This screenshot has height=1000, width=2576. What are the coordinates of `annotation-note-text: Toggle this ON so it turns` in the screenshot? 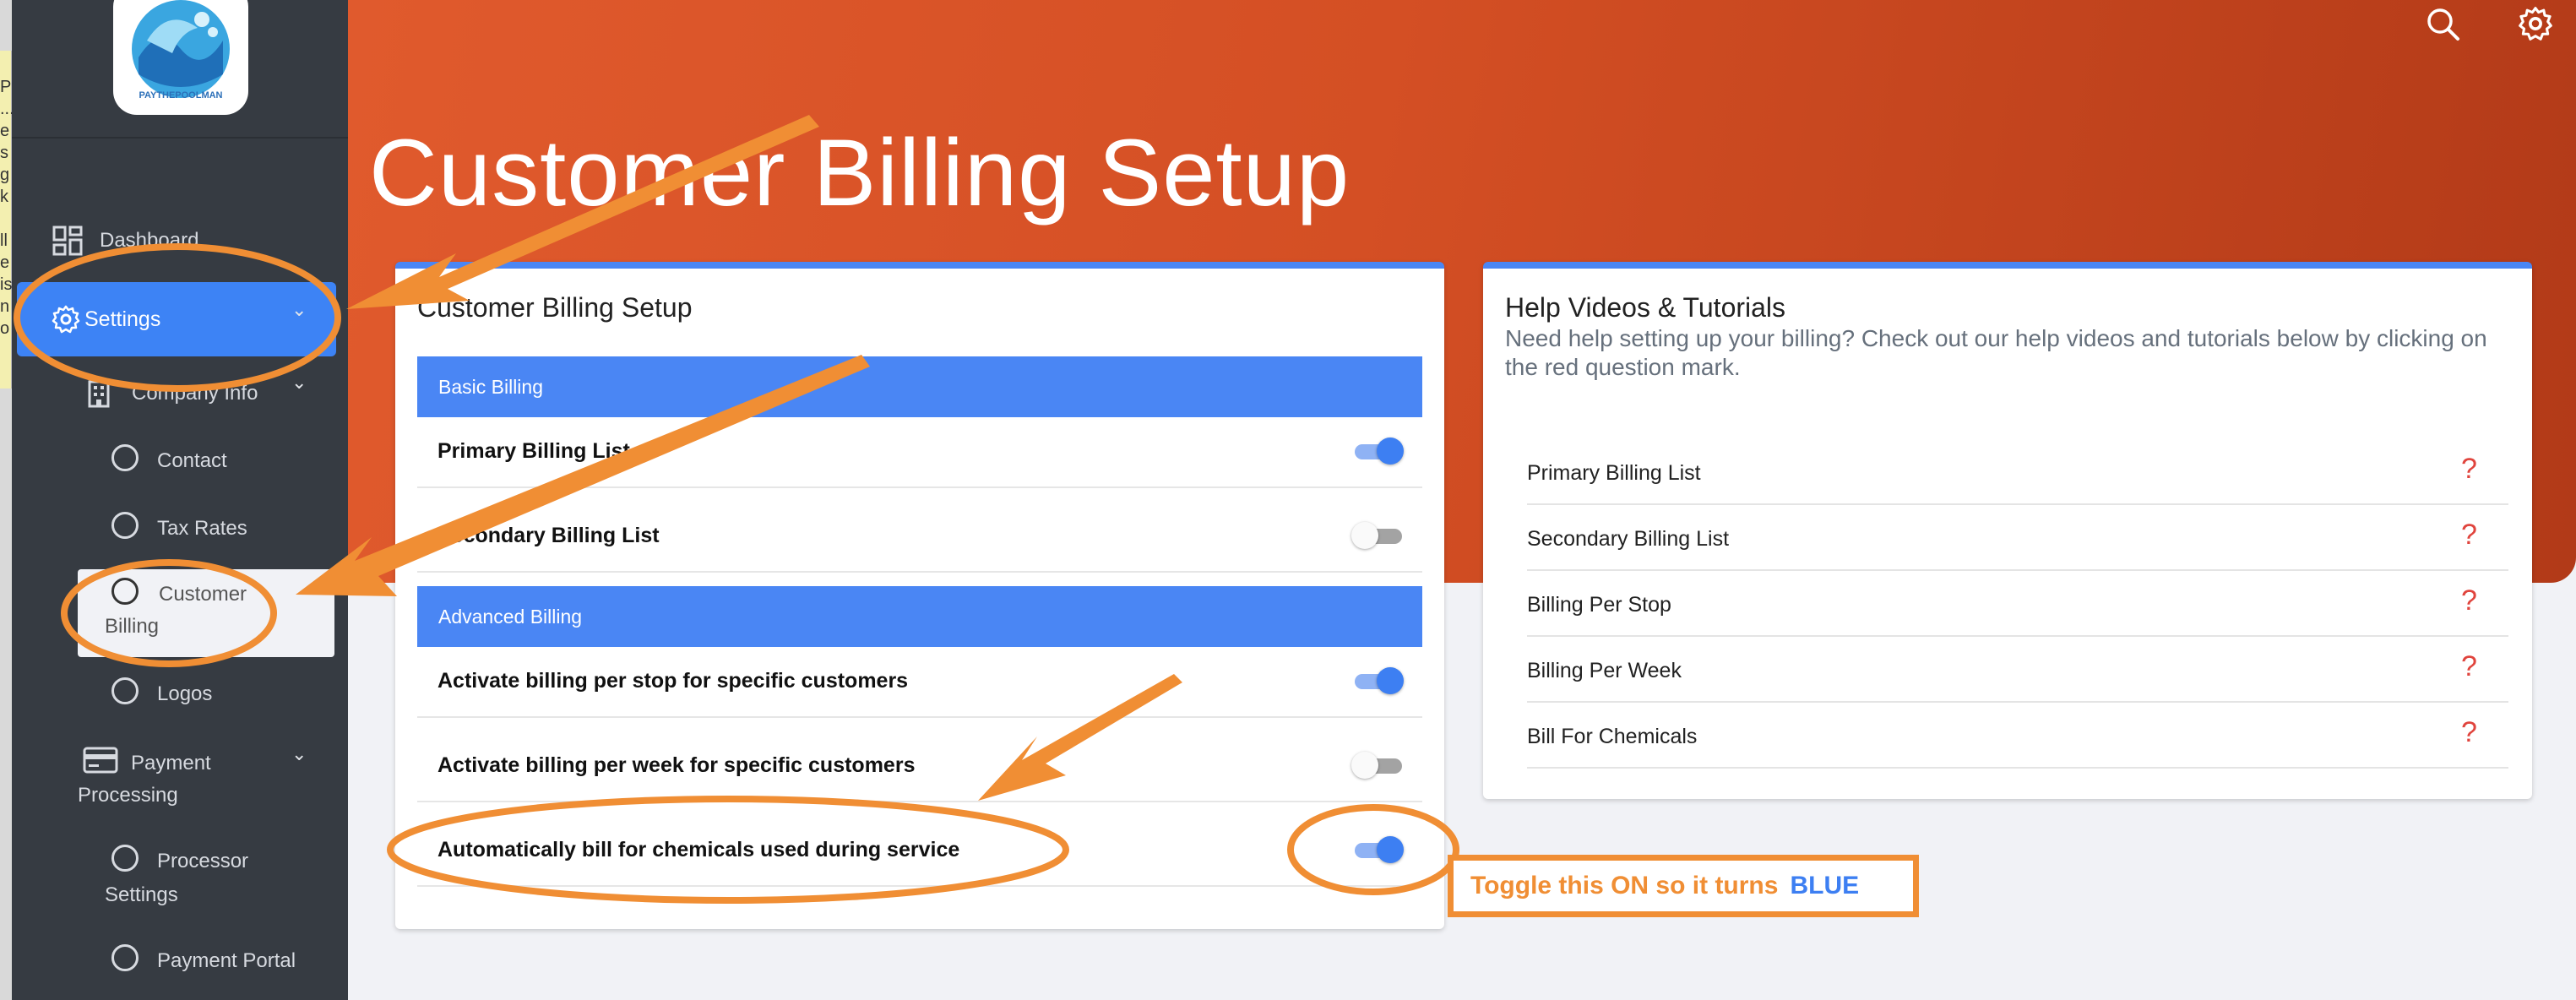 It's located at (1624, 885).